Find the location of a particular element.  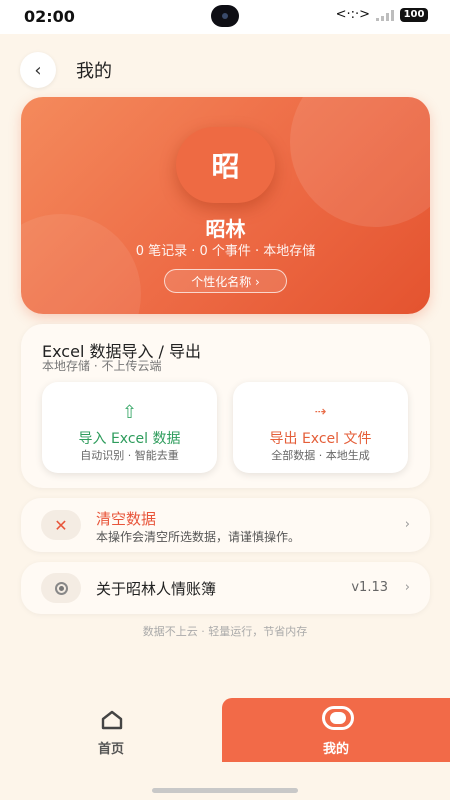

tab-home-label: 首页 is located at coordinates (110, 749).